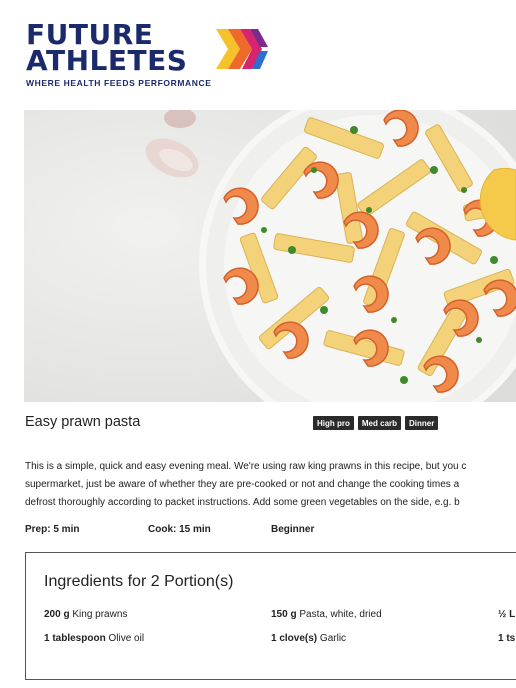  What do you see at coordinates (333, 423) in the screenshot?
I see `tag-badge: High pro` at bounding box center [333, 423].